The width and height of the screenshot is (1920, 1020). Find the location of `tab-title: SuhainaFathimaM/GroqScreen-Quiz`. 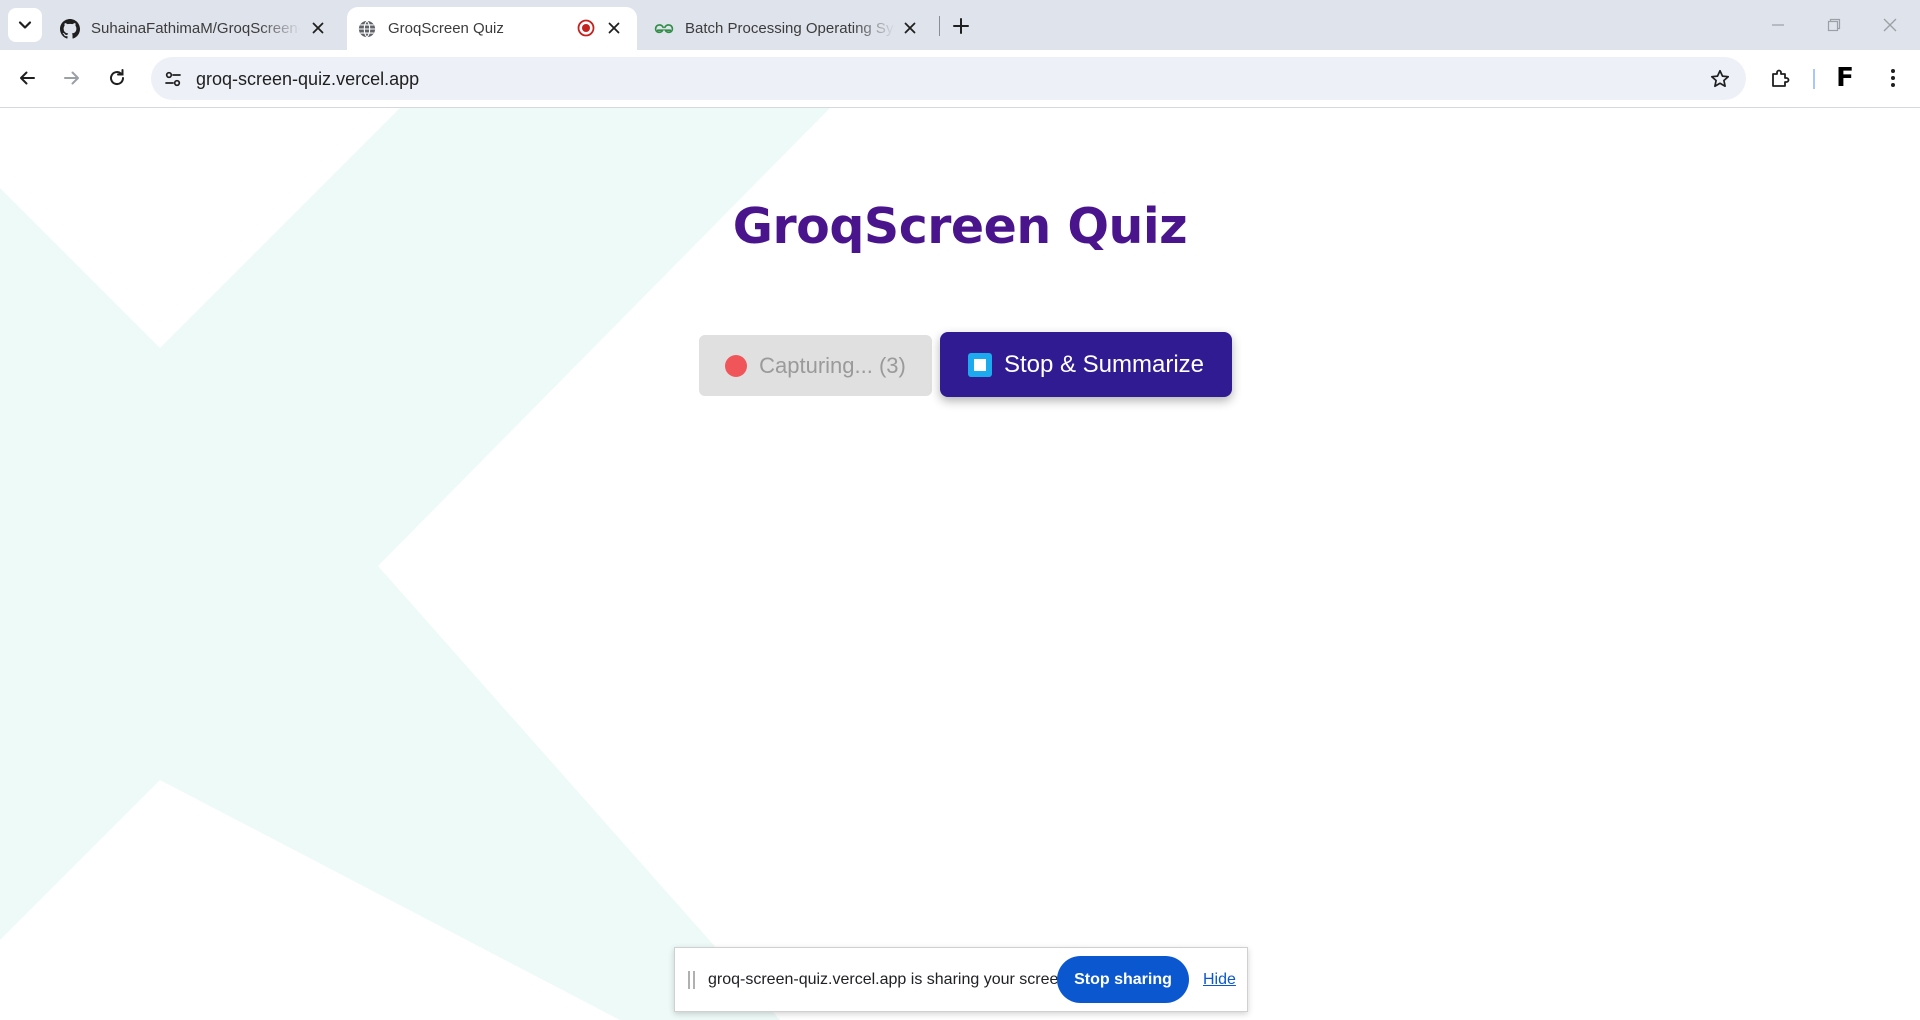

tab-title: SuhainaFathimaM/GroqScreen-Quiz is located at coordinates (196, 28).